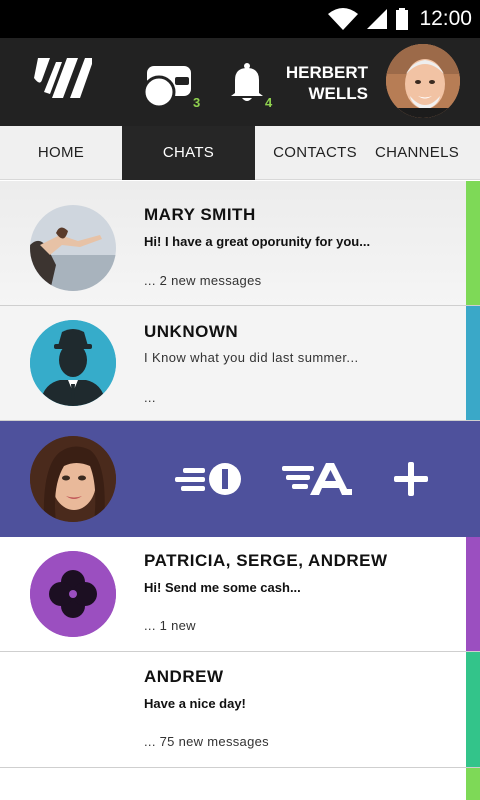 The height and width of the screenshot is (800, 480). What do you see at coordinates (318, 479) in the screenshot?
I see `quick-reply-icon` at bounding box center [318, 479].